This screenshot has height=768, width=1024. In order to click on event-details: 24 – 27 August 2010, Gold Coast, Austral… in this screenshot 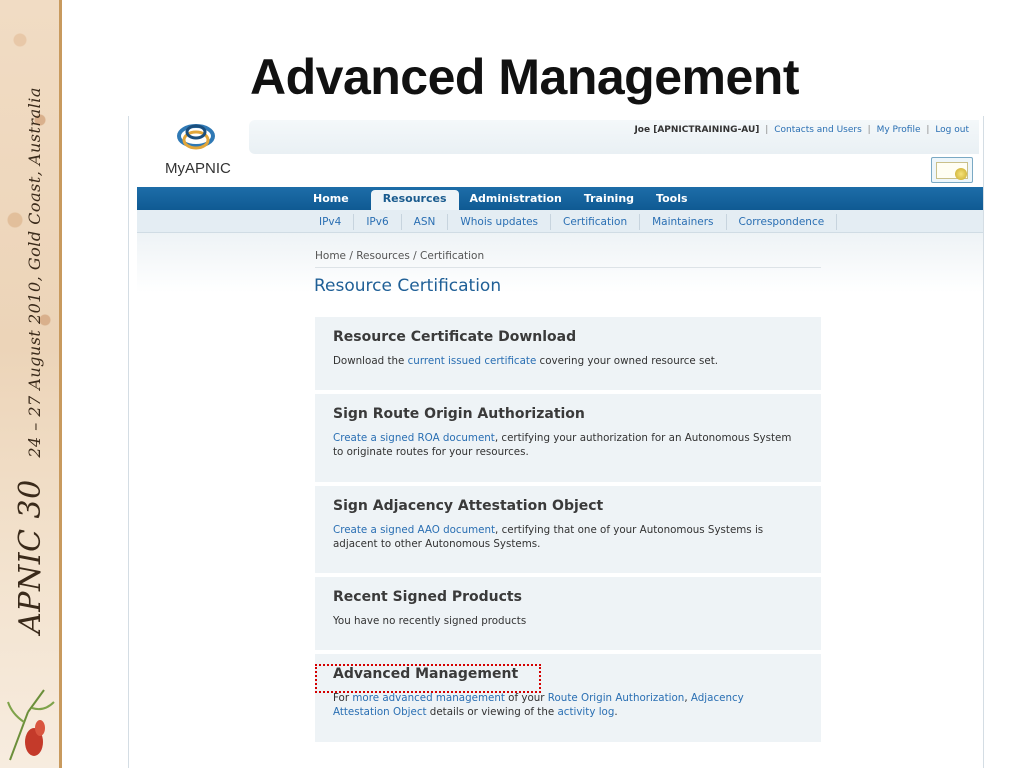, I will do `click(34, 272)`.